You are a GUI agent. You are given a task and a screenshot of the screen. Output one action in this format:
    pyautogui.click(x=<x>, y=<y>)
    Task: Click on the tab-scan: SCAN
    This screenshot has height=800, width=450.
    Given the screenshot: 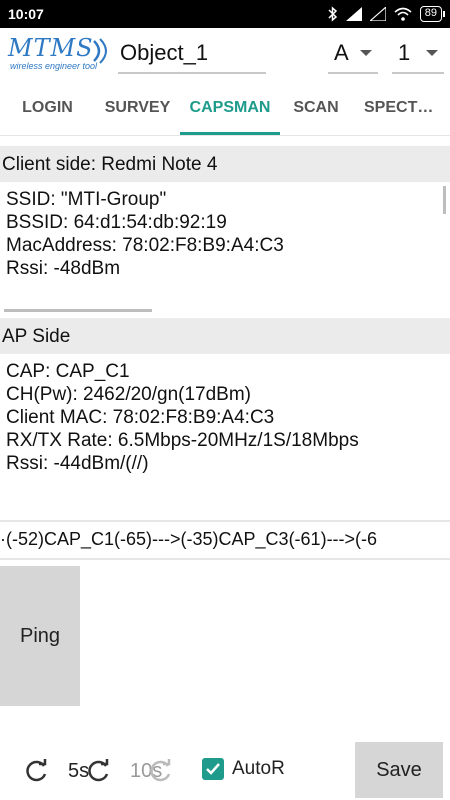 What is the action you would take?
    pyautogui.click(x=316, y=107)
    